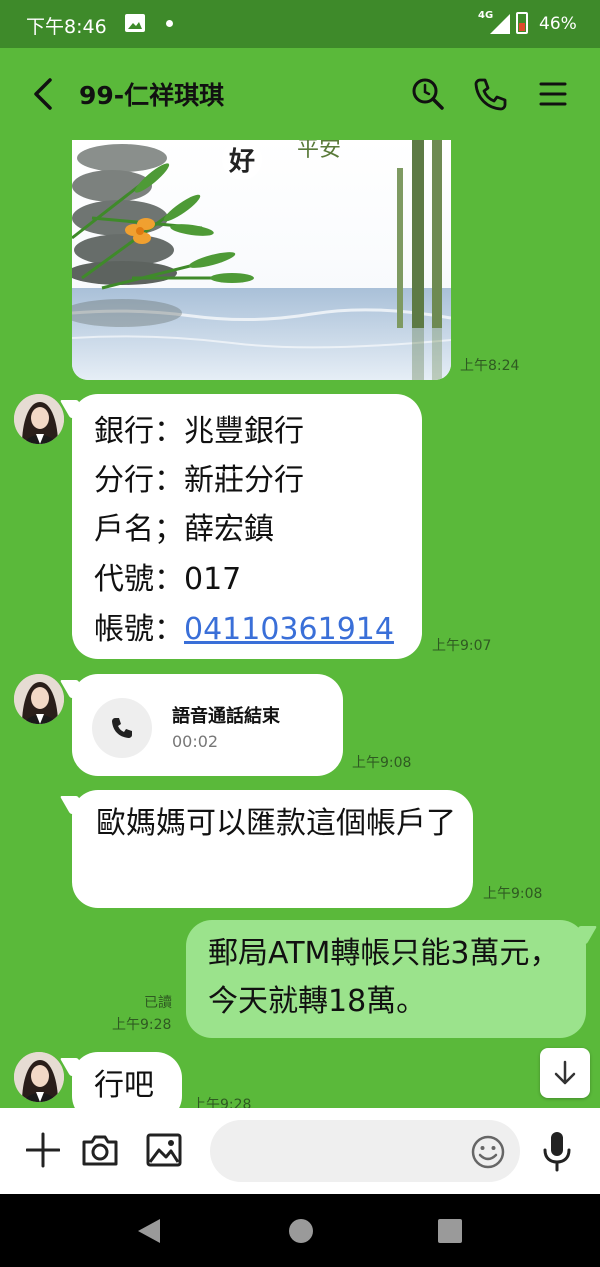 The image size is (600, 1267). What do you see at coordinates (66, 27) in the screenshot?
I see `status-time: 下午8:46` at bounding box center [66, 27].